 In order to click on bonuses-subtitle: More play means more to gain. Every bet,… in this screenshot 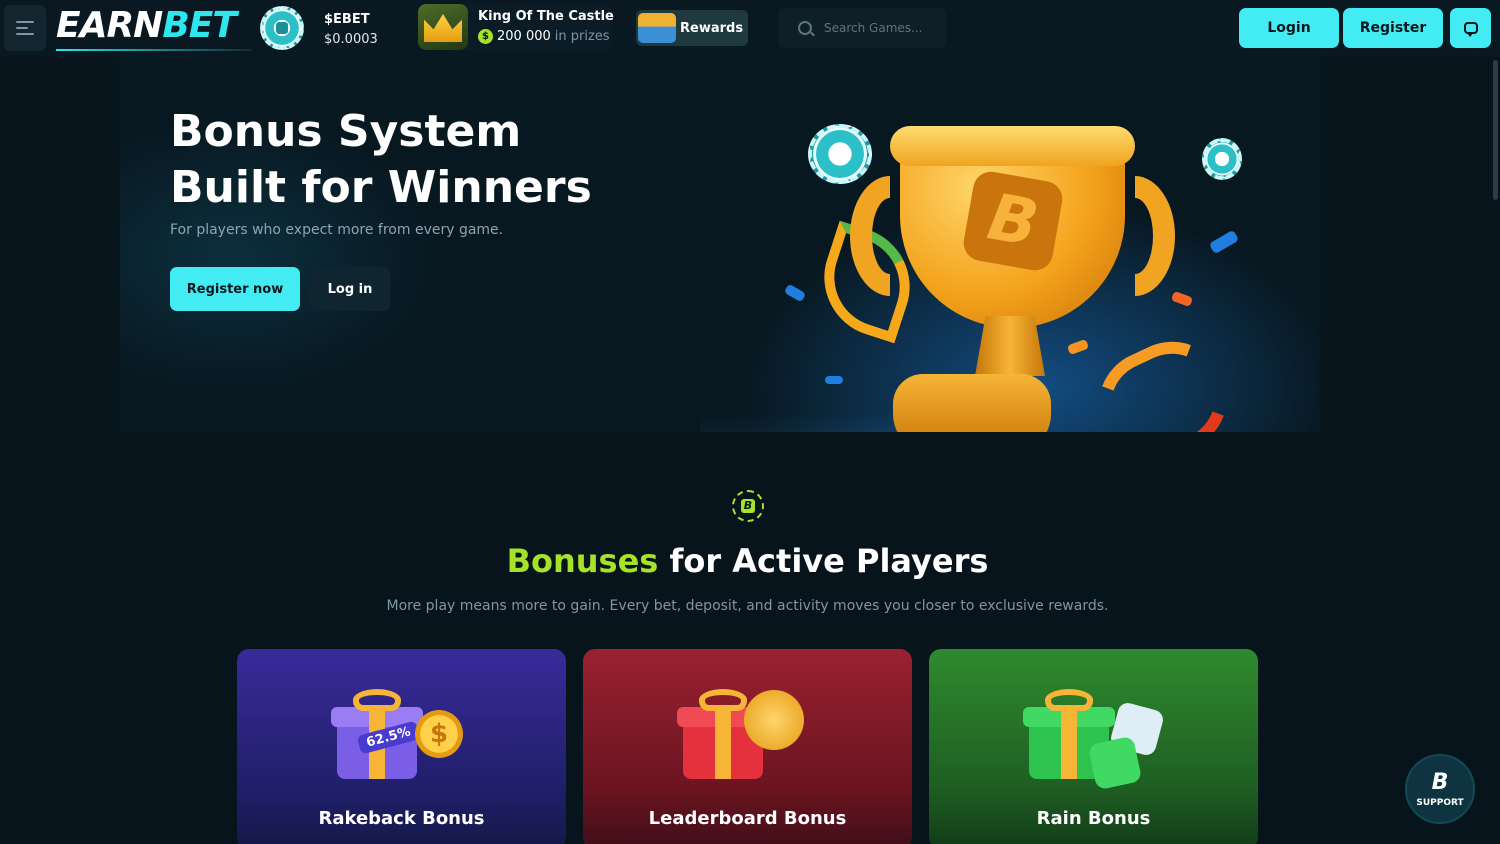, I will do `click(747, 606)`.